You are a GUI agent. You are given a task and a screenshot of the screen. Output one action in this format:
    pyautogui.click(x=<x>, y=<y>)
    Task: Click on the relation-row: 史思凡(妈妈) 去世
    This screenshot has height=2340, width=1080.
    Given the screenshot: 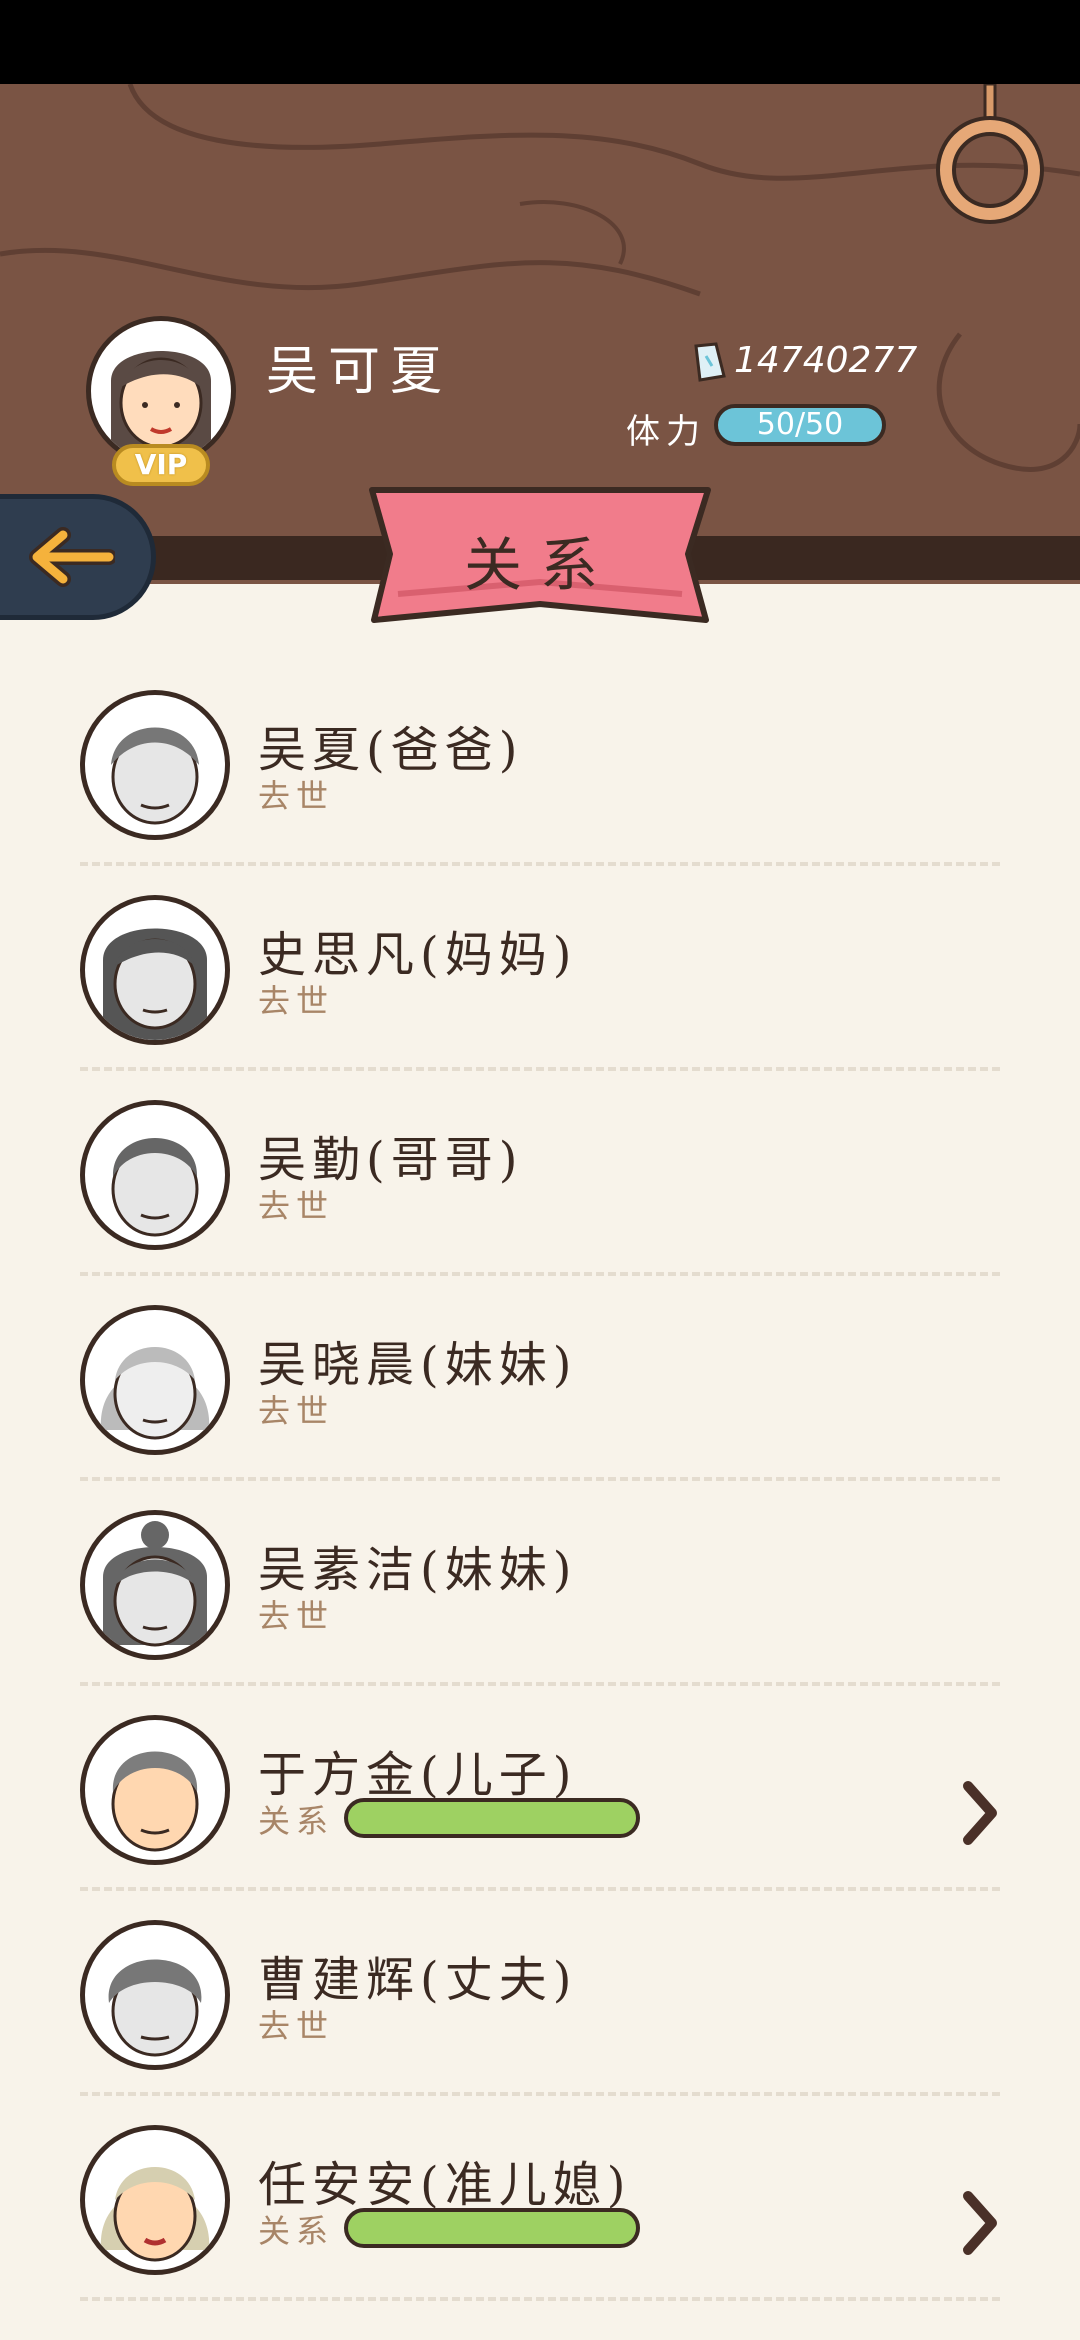 What is the action you would take?
    pyautogui.click(x=540, y=930)
    